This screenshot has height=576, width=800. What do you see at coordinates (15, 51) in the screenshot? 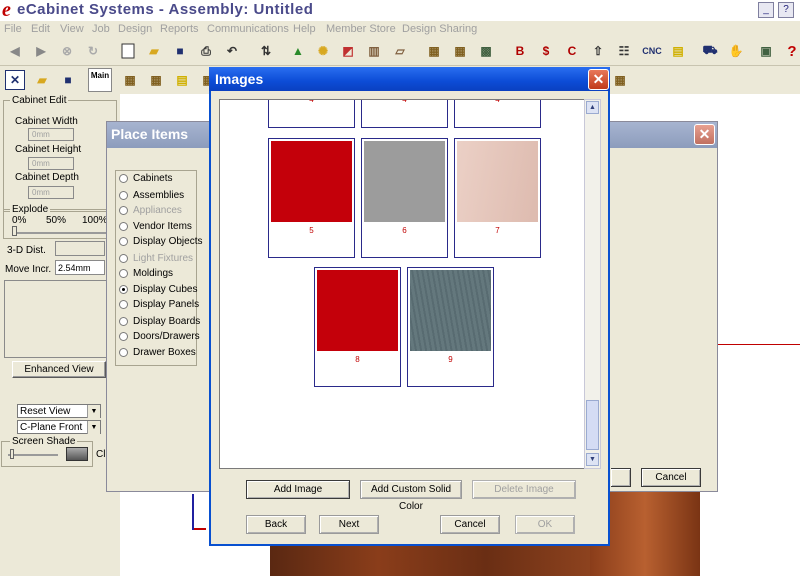
I see `back-arrow-icon: ◀` at bounding box center [15, 51].